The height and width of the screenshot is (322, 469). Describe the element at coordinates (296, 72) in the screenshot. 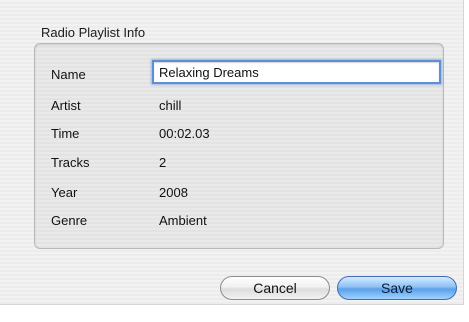

I see `name-input` at that location.